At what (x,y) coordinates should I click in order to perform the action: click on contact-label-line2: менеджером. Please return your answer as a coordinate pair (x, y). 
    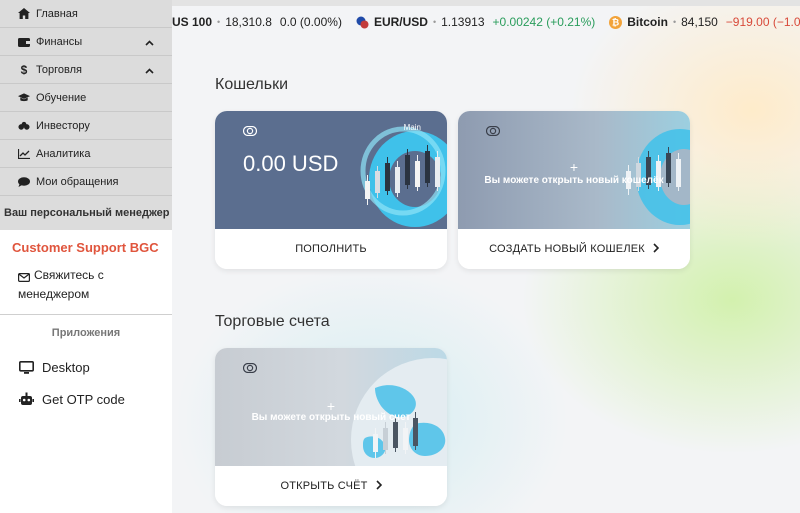
    Looking at the image, I should click on (54, 294).